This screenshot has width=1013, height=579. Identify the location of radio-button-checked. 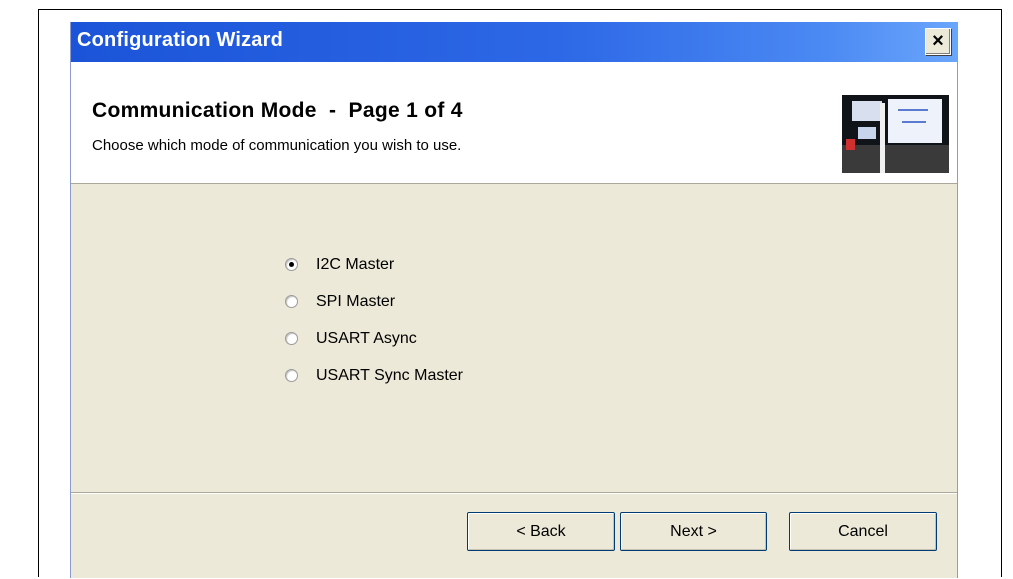
(291, 264).